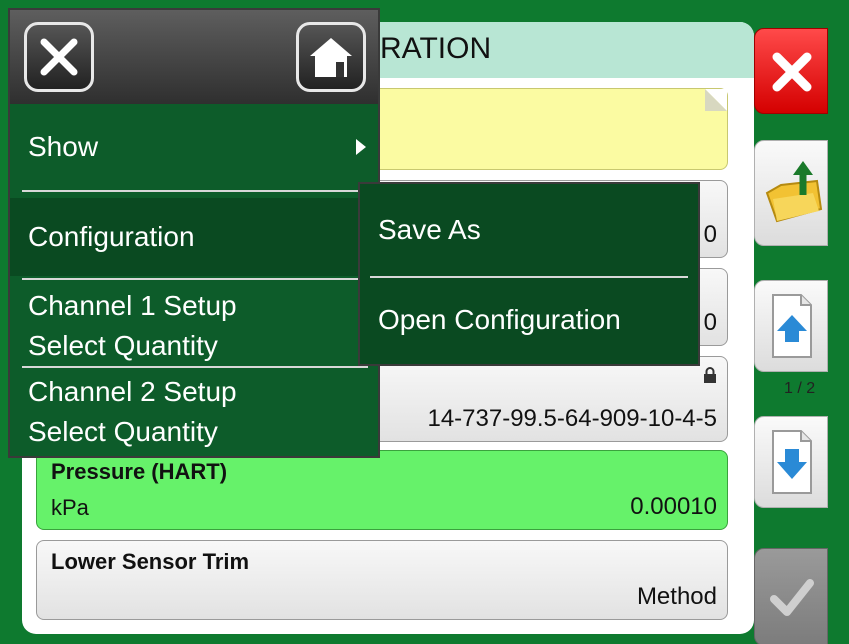 The width and height of the screenshot is (849, 644). What do you see at coordinates (382, 490) in the screenshot?
I see `pressure-hart-field: Pressure (HART) kPa 0.00010` at bounding box center [382, 490].